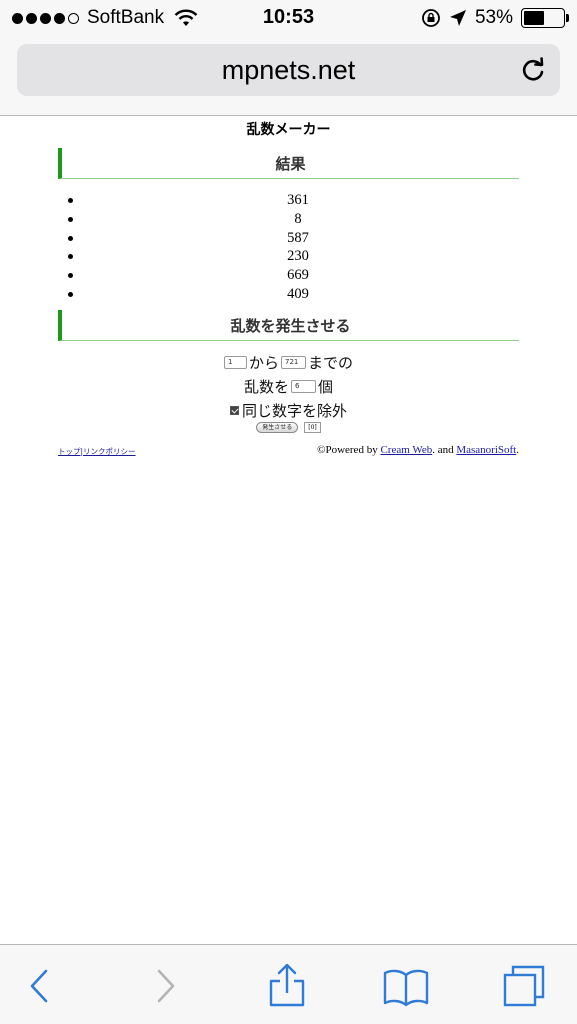  I want to click on browser-toolbar, so click(288, 984).